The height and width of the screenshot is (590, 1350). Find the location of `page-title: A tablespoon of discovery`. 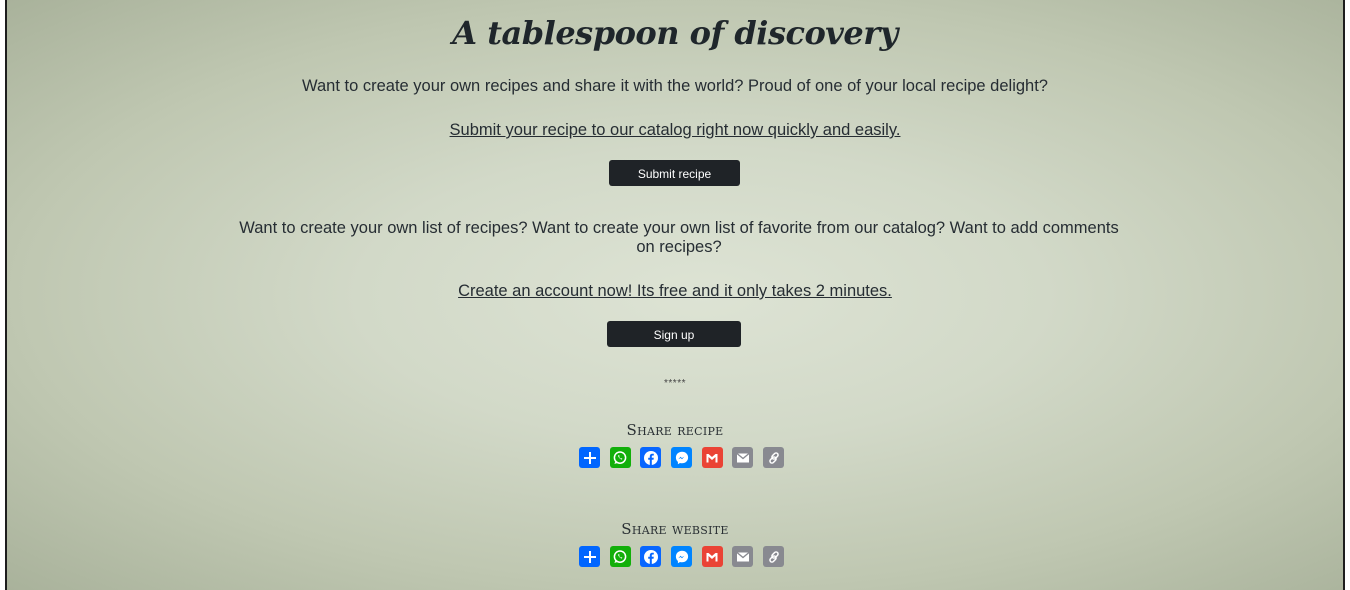

page-title: A tablespoon of discovery is located at coordinates (675, 33).